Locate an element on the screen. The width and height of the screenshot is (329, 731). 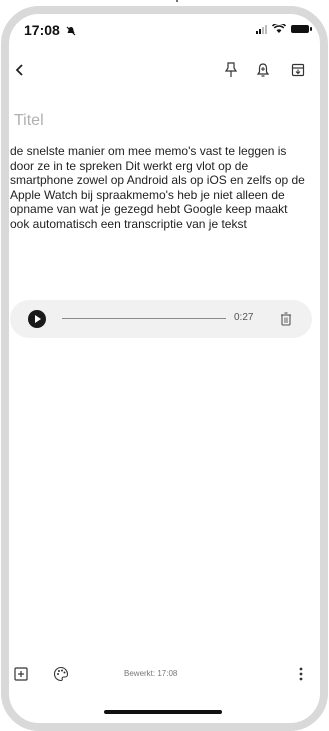
audio-player: 0:27 is located at coordinates (161, 319).